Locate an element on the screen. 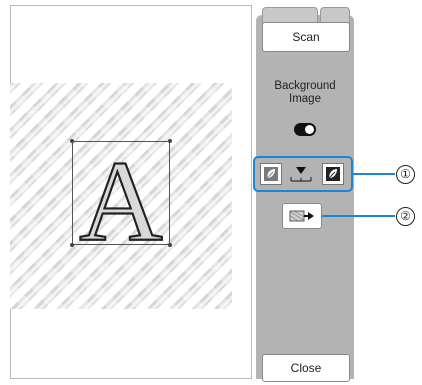 The height and width of the screenshot is (385, 422). triangle-marker-icon is located at coordinates (301, 175).